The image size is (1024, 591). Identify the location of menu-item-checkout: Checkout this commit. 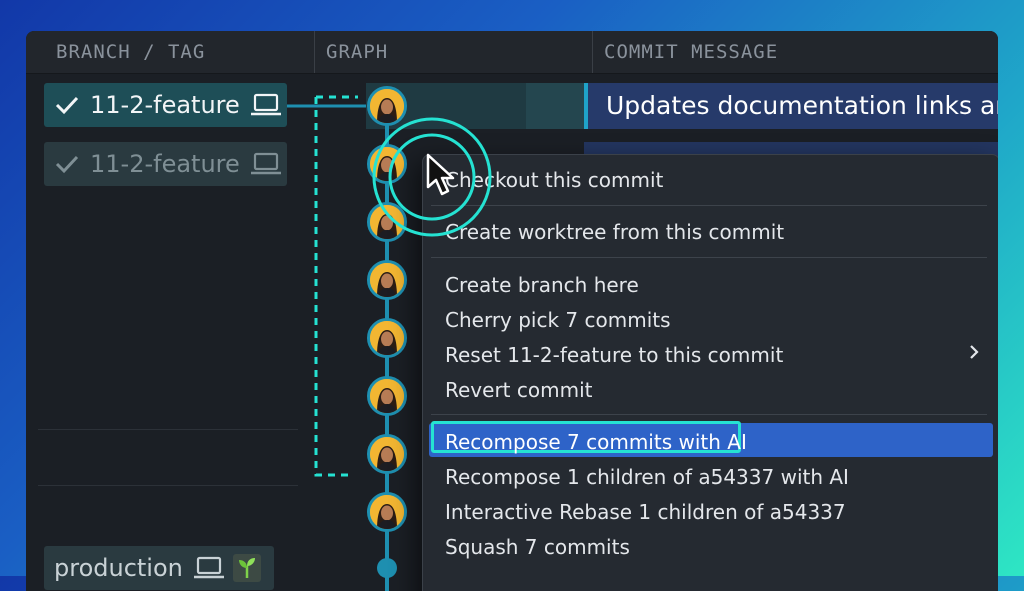
(554, 180).